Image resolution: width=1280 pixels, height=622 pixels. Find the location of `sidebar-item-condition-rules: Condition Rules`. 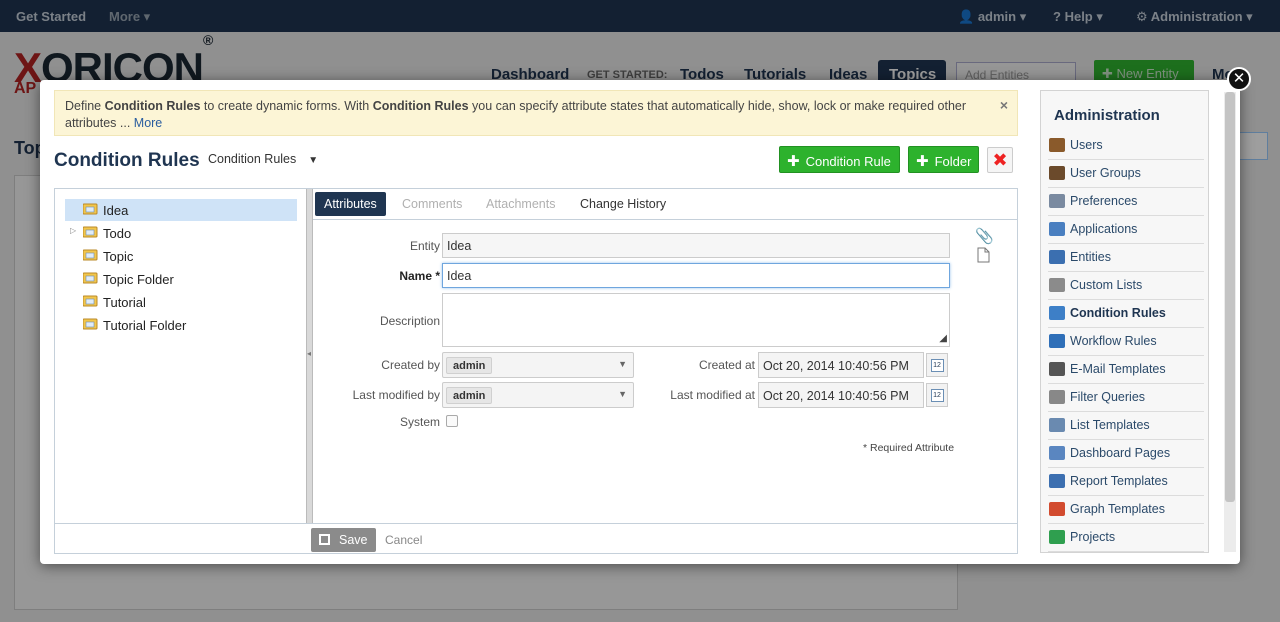

sidebar-item-condition-rules: Condition Rules is located at coordinates (1126, 314).